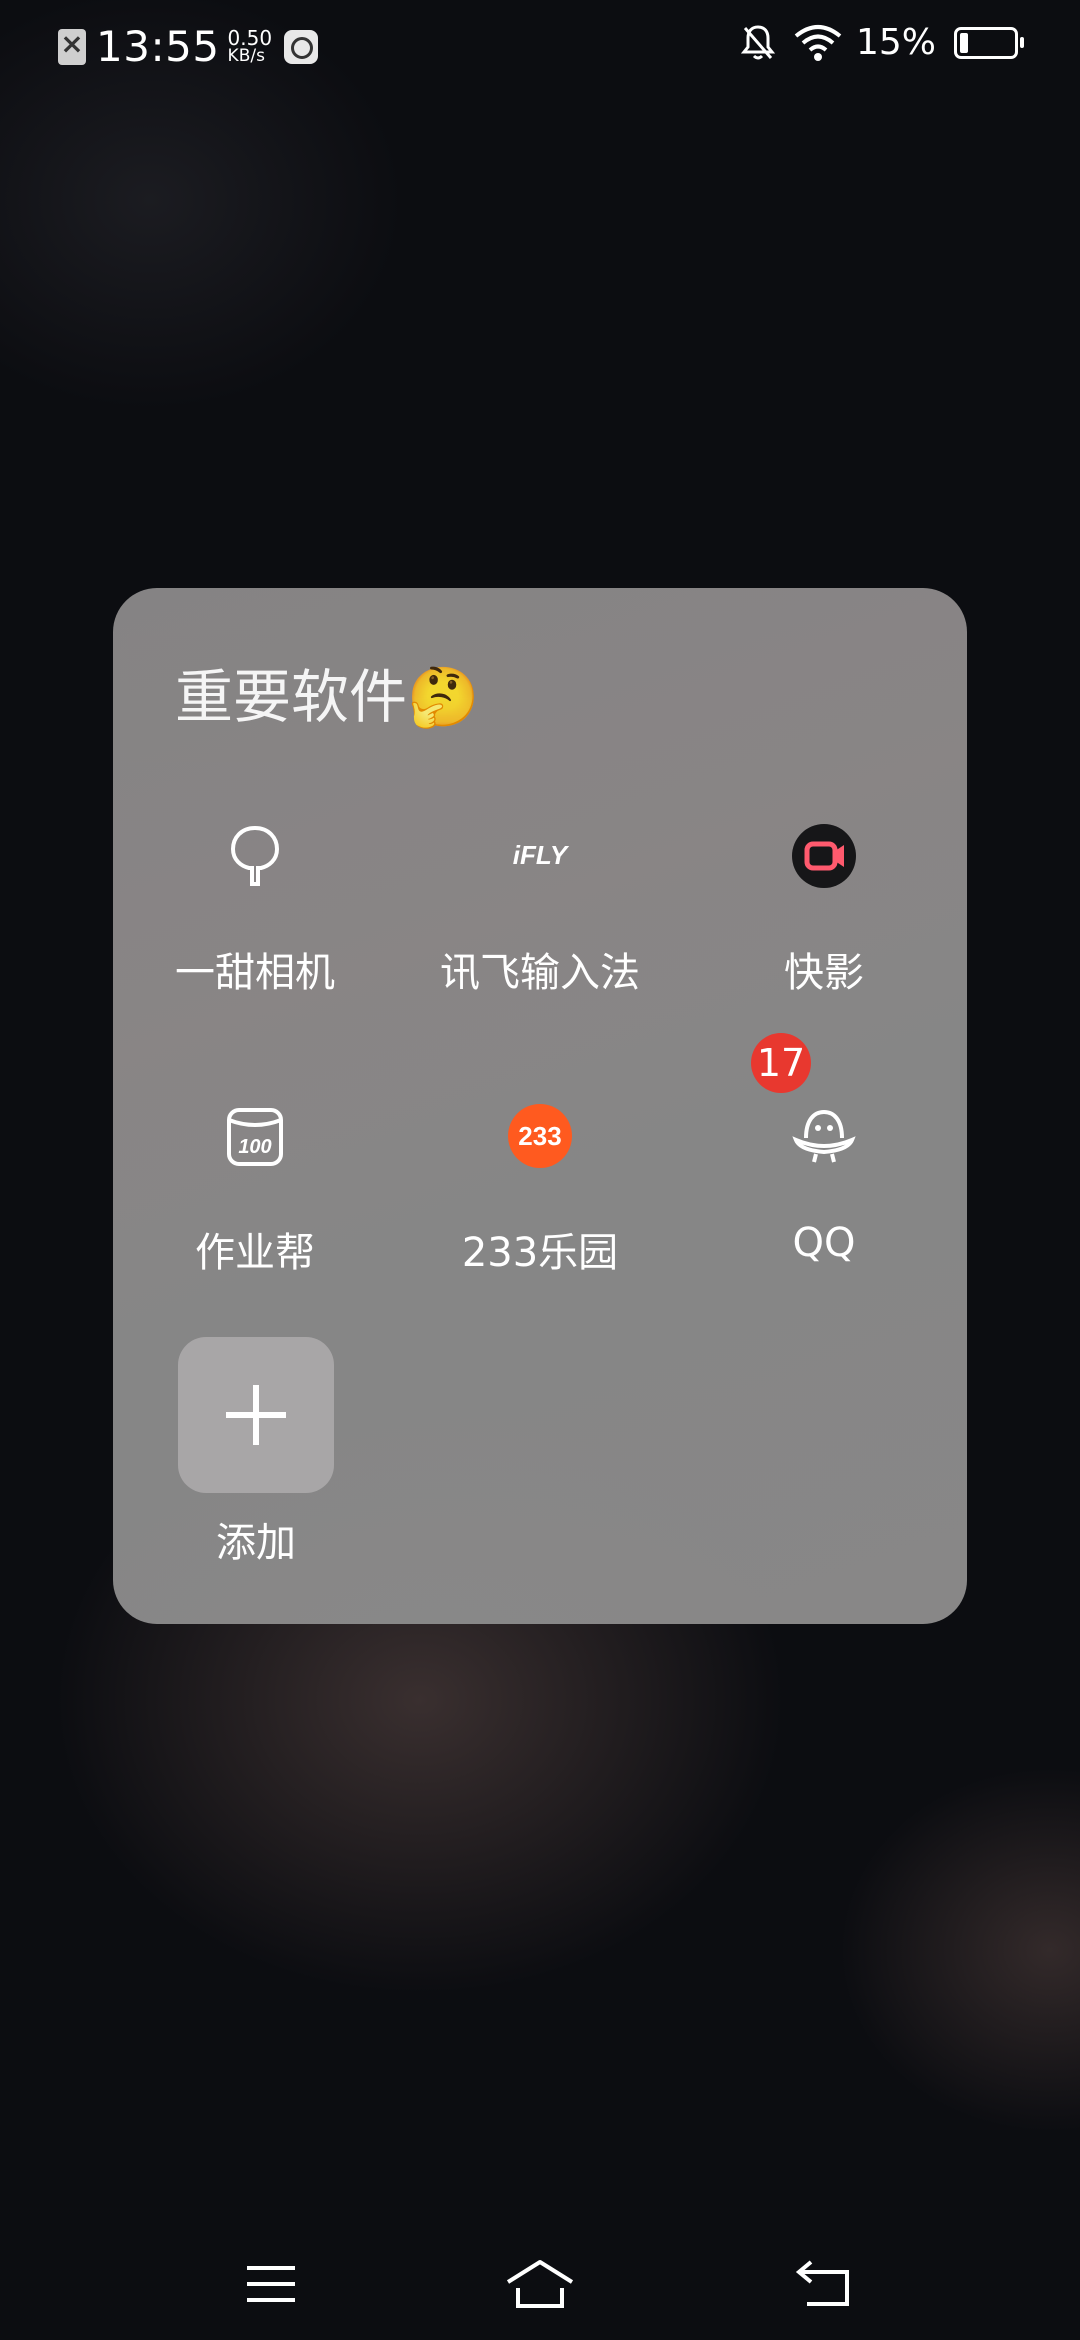 Image resolution: width=1080 pixels, height=2340 pixels. I want to click on net-speed: 0.50 KB/s, so click(250, 45).